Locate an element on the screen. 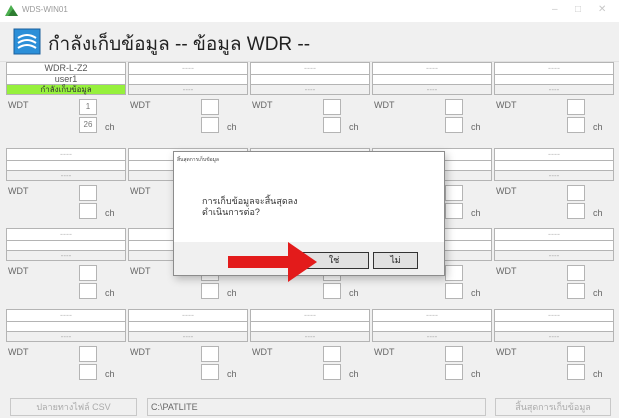  end-collection-button: สิ้นสุดการเก็บข้อมูล is located at coordinates (553, 407).